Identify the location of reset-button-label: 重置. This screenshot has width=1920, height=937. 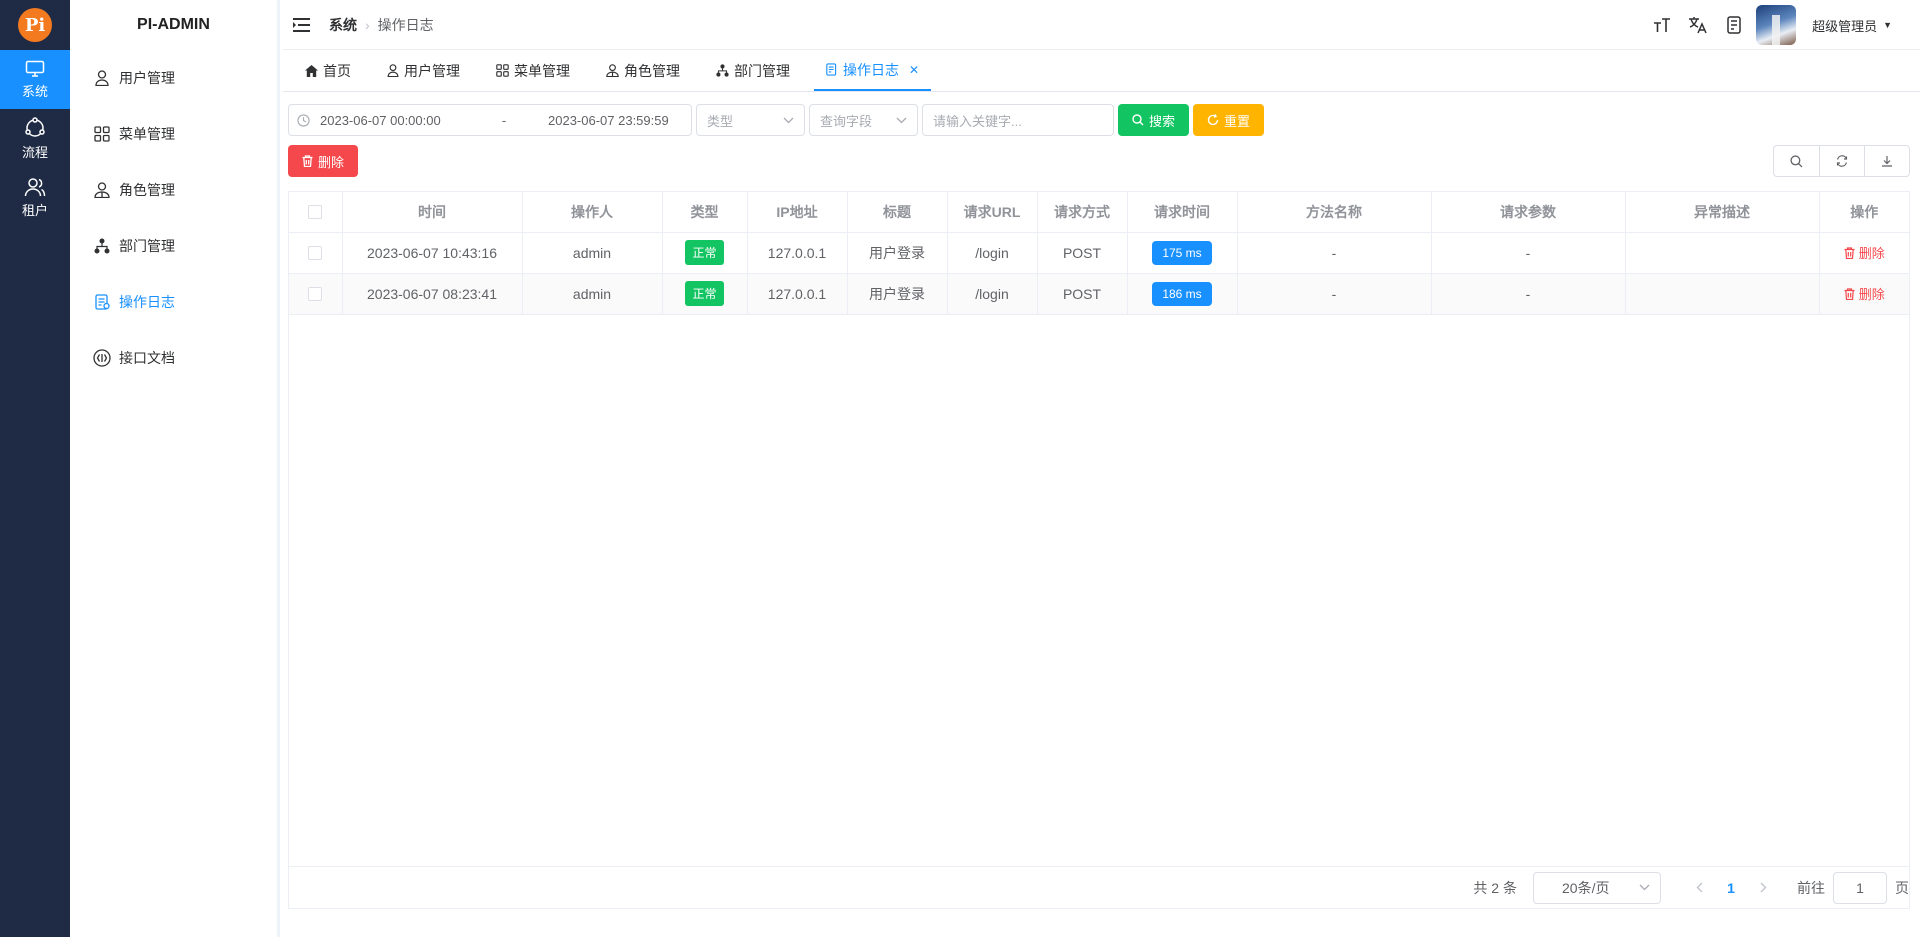
(1237, 121).